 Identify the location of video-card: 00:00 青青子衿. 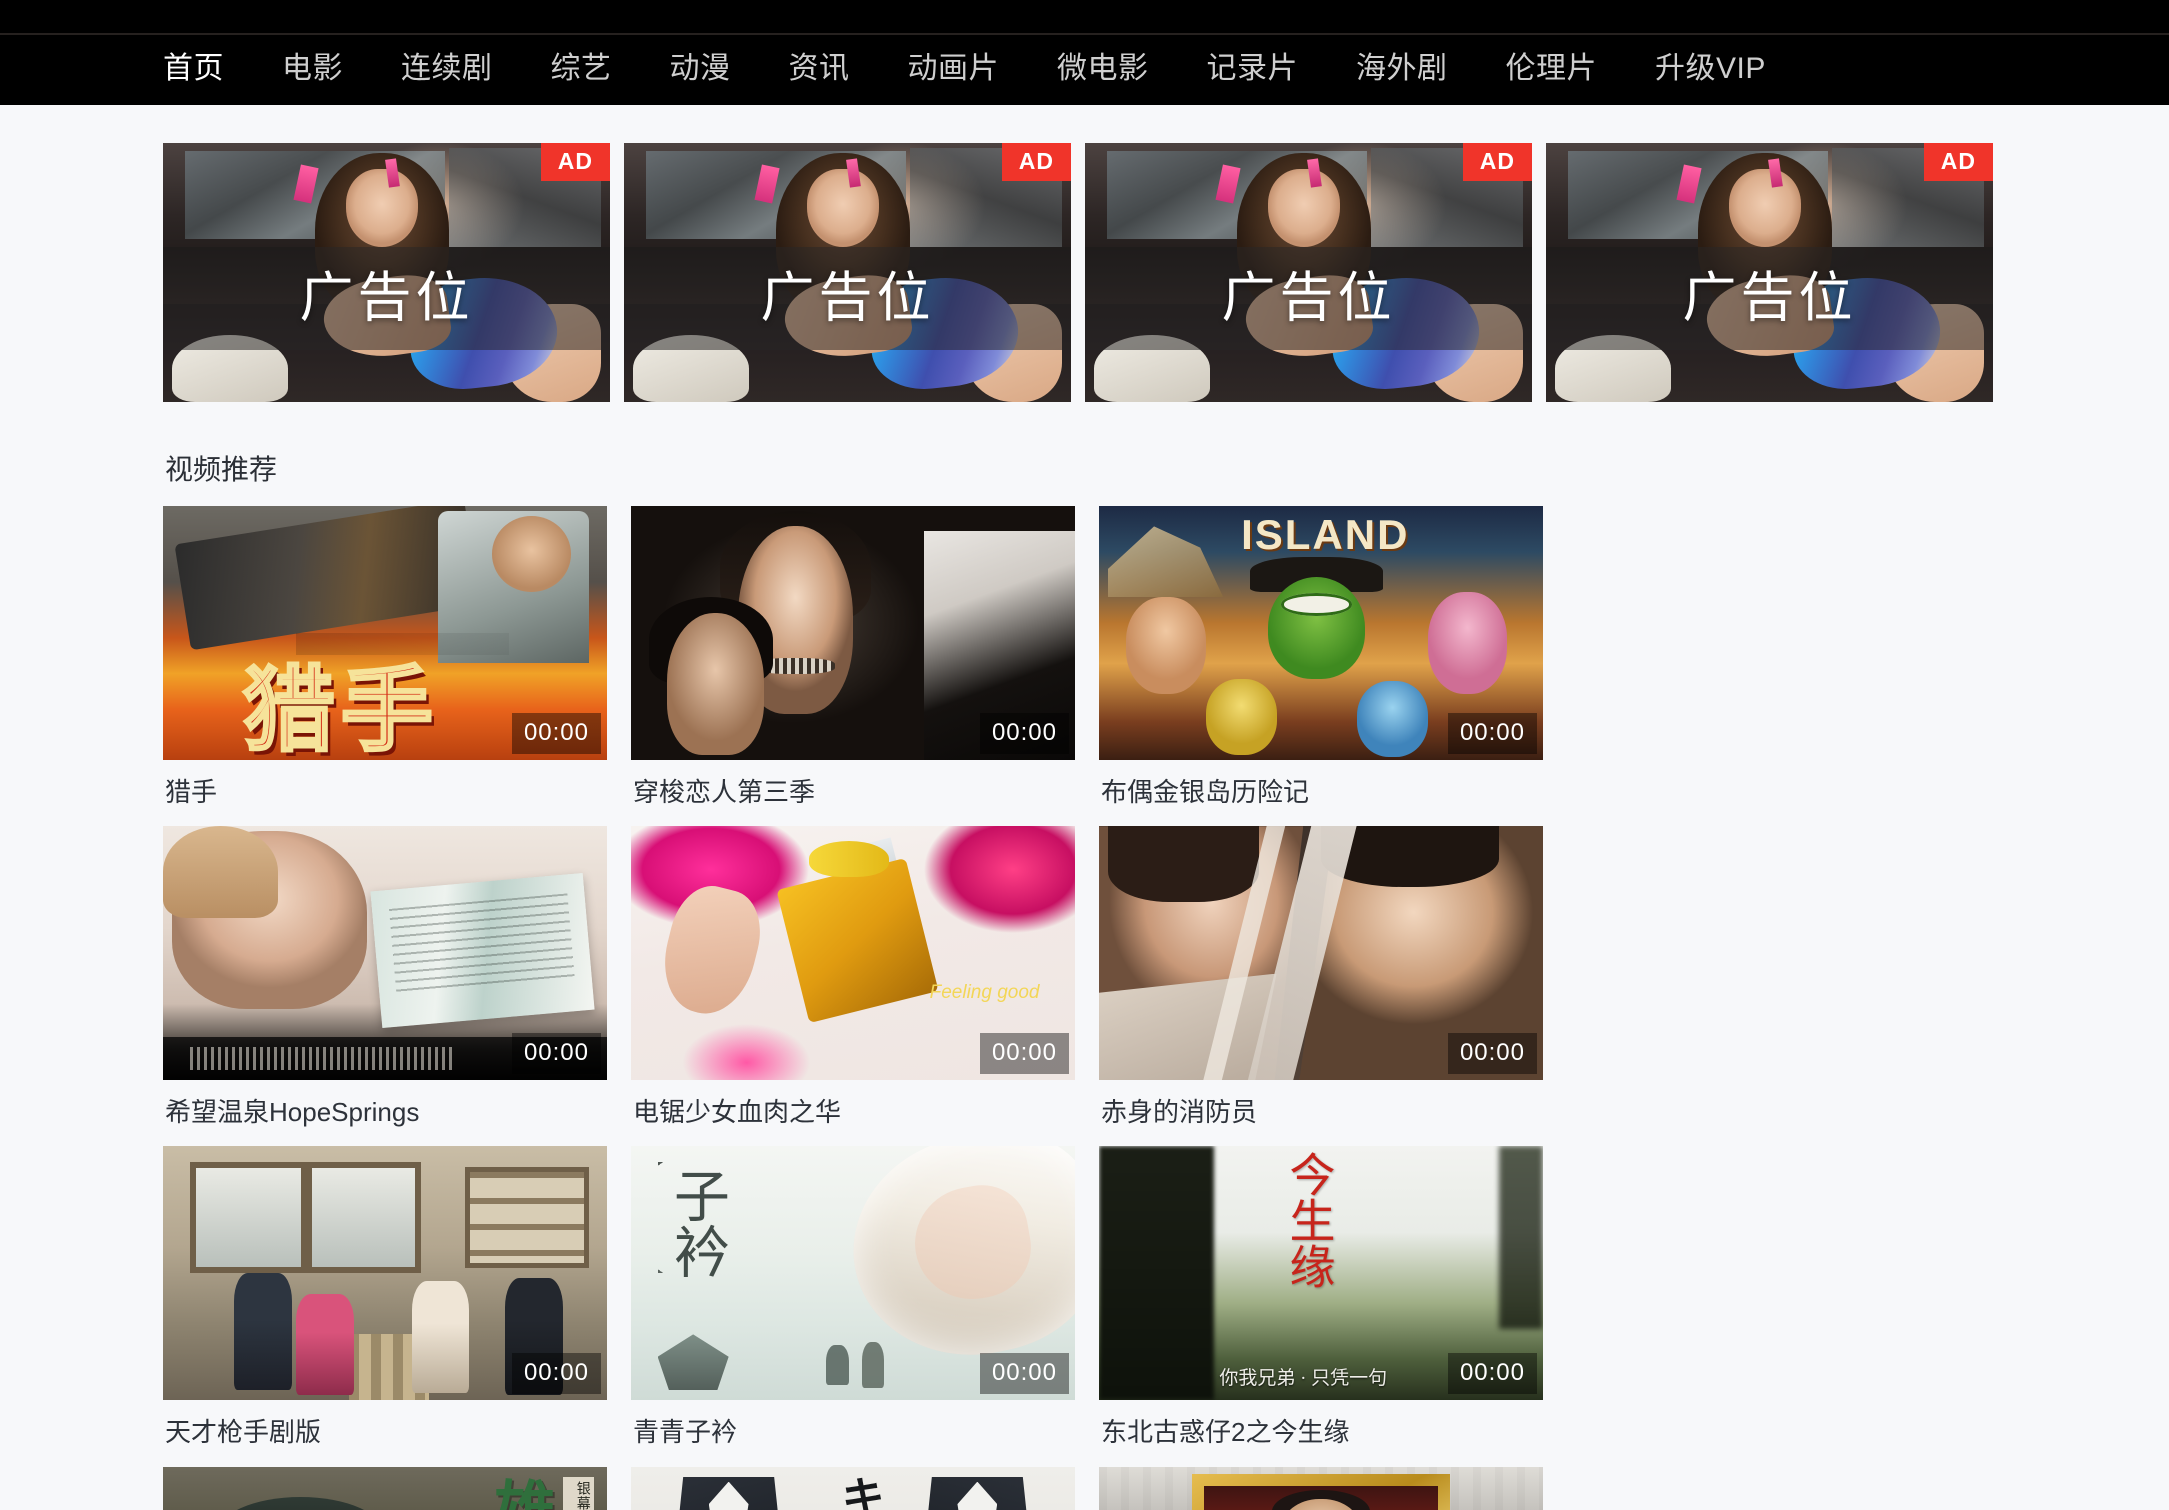
(853, 1297).